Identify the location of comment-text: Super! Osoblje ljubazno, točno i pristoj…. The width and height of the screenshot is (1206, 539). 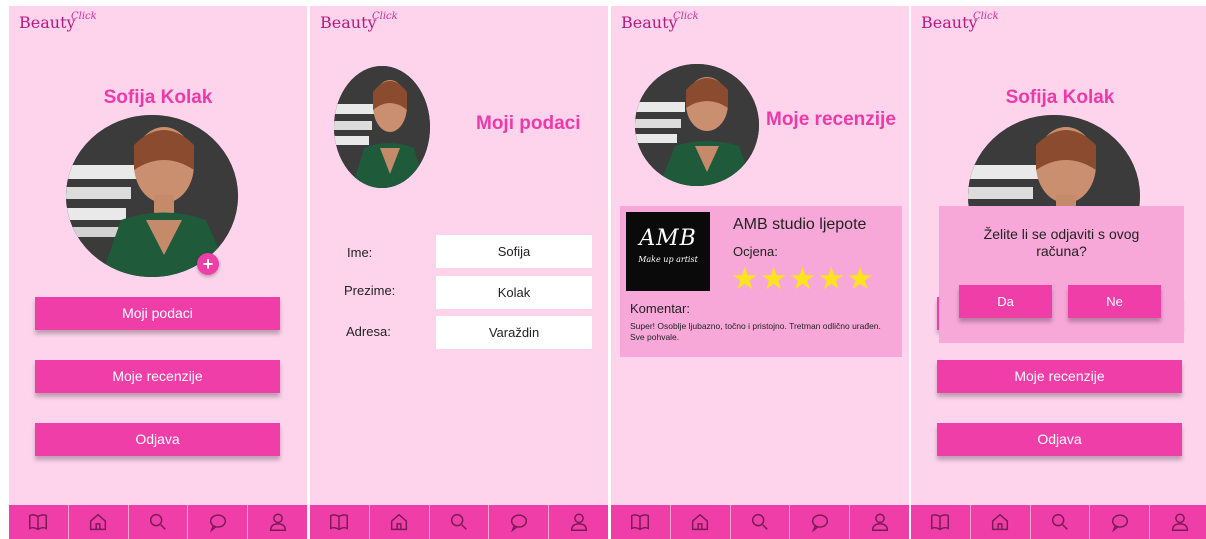
(755, 331).